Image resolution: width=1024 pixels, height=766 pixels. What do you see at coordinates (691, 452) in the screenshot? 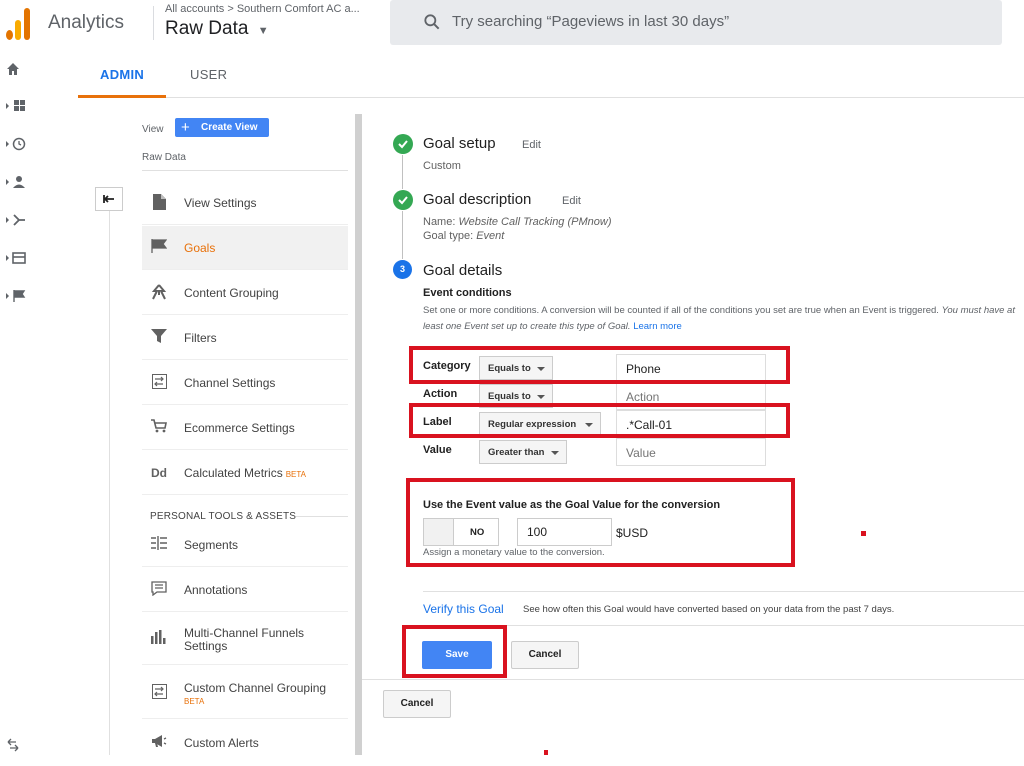
I see `condition-value-input: Value` at bounding box center [691, 452].